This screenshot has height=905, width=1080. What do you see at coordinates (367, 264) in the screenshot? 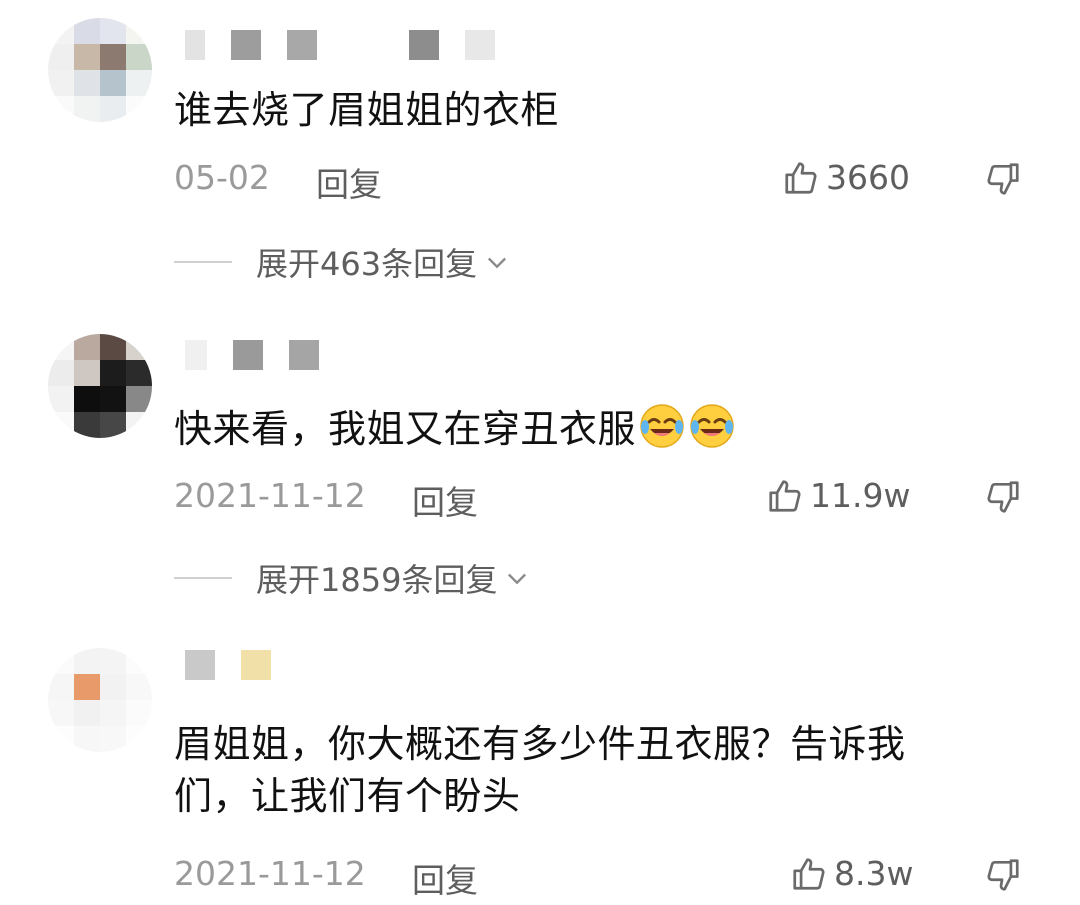
I see `expand-replies-label: 展开463条回复` at bounding box center [367, 264].